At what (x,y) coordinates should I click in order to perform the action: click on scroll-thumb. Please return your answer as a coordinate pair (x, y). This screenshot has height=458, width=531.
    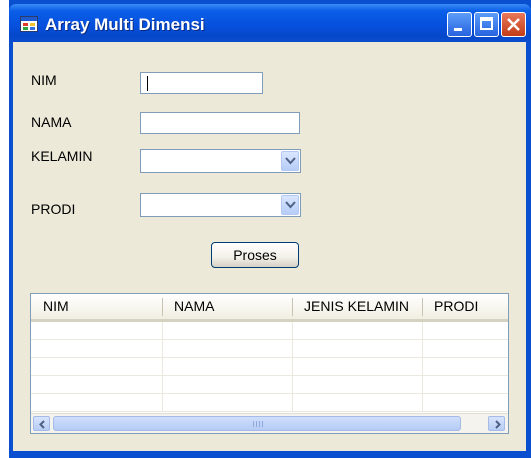
    Looking at the image, I should click on (257, 423).